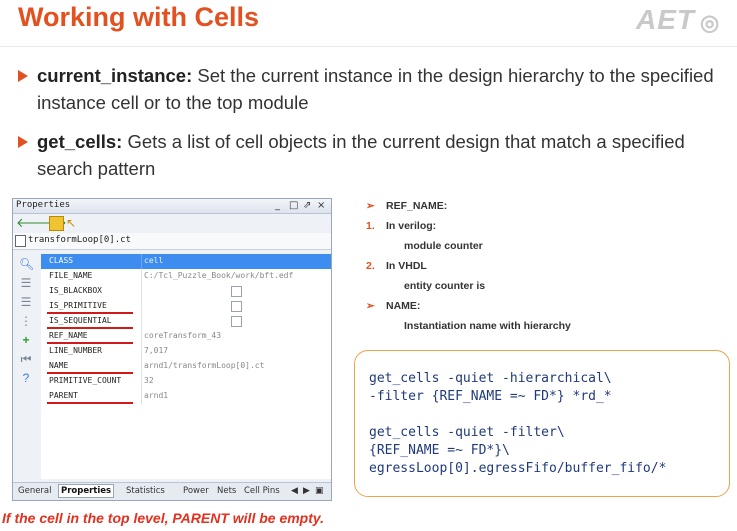 This screenshot has width=737, height=531. I want to click on header-divider, so click(368, 46).